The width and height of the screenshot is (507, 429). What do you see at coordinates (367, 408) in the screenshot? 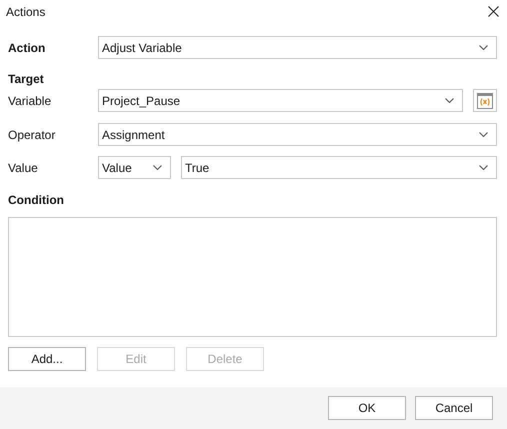
I see `dialog-button: OK` at bounding box center [367, 408].